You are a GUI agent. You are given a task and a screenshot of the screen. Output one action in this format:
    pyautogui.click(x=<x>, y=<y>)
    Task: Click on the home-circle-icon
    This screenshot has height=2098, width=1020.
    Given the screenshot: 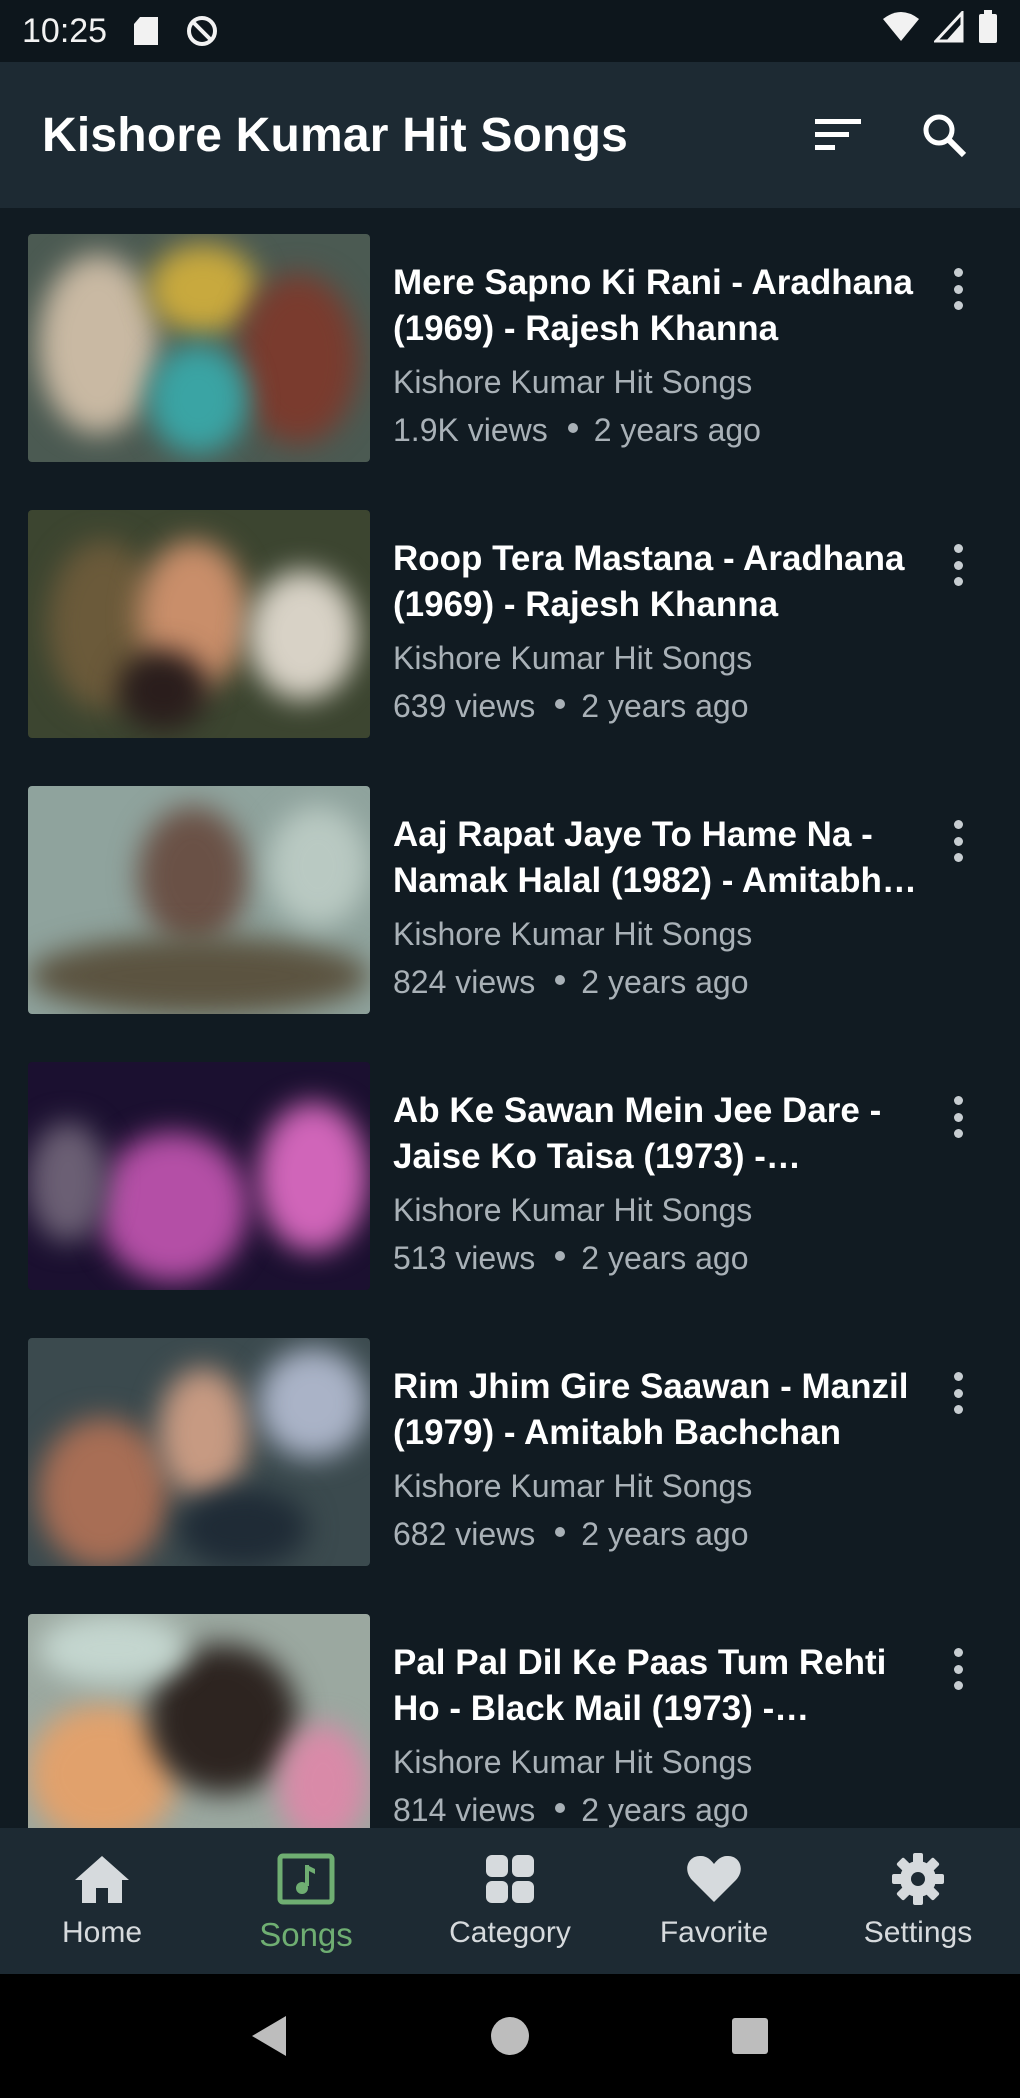 What is the action you would take?
    pyautogui.click(x=510, y=2036)
    